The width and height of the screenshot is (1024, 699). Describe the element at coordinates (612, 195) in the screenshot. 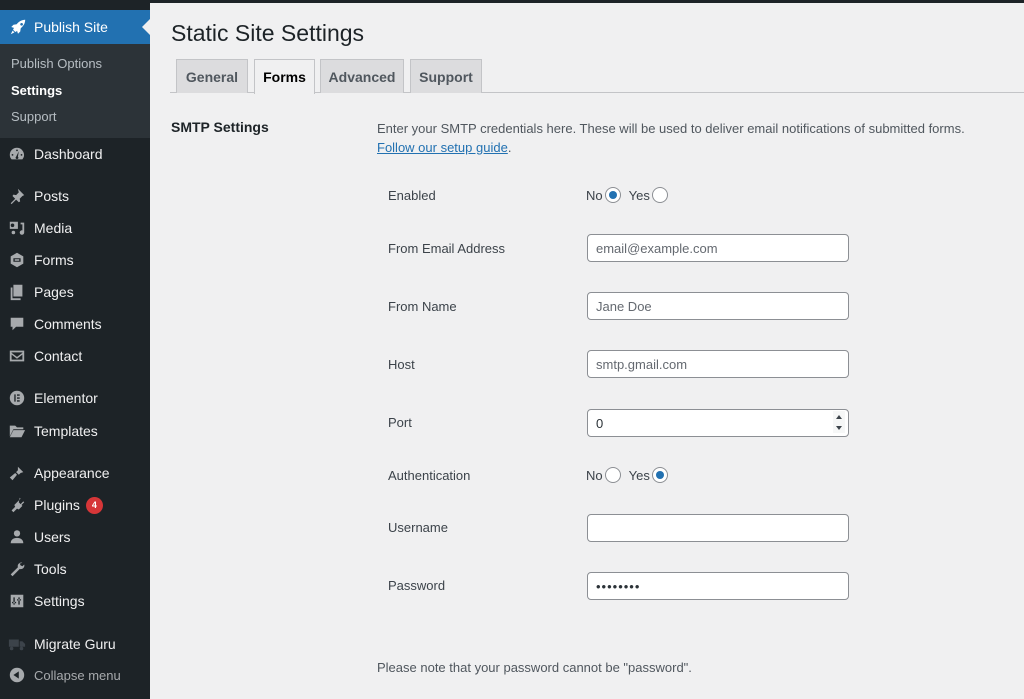

I see `enabled-no-radio` at that location.